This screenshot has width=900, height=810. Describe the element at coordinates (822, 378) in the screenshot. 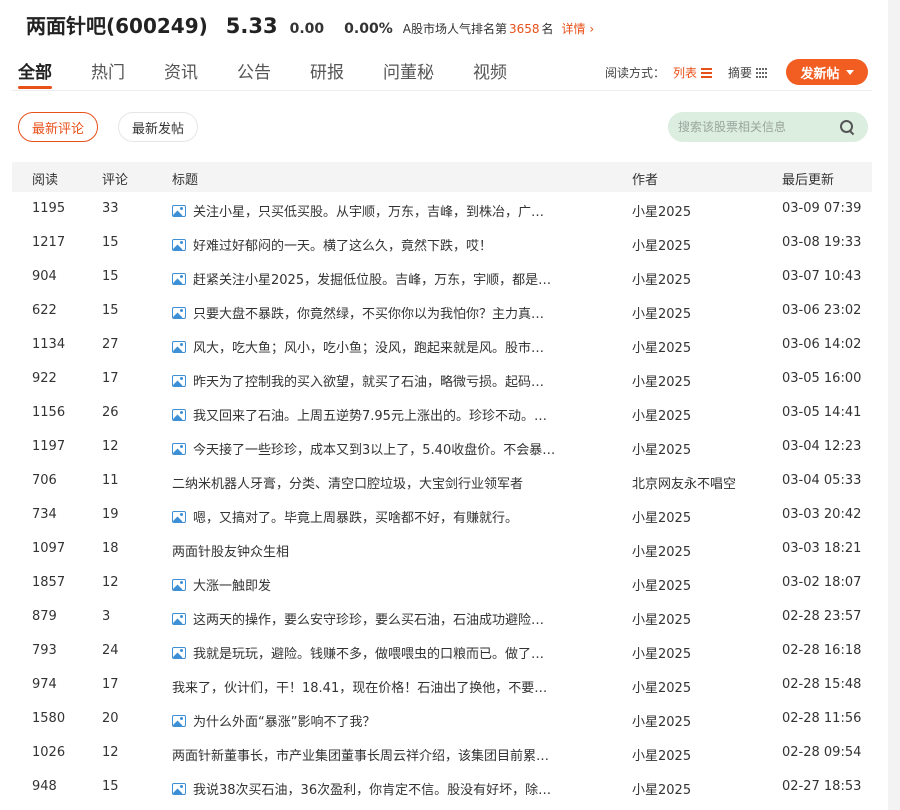

I see `updated-time: 03-05 16:00` at that location.